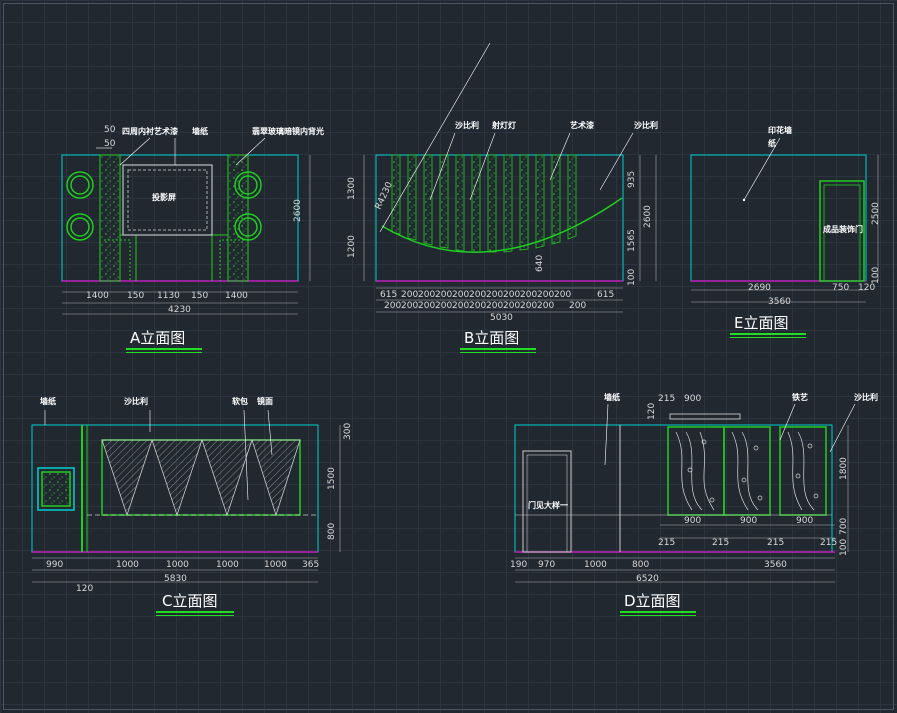  Describe the element at coordinates (392, 306) in the screenshot. I see `b-d2-0: 200` at that location.